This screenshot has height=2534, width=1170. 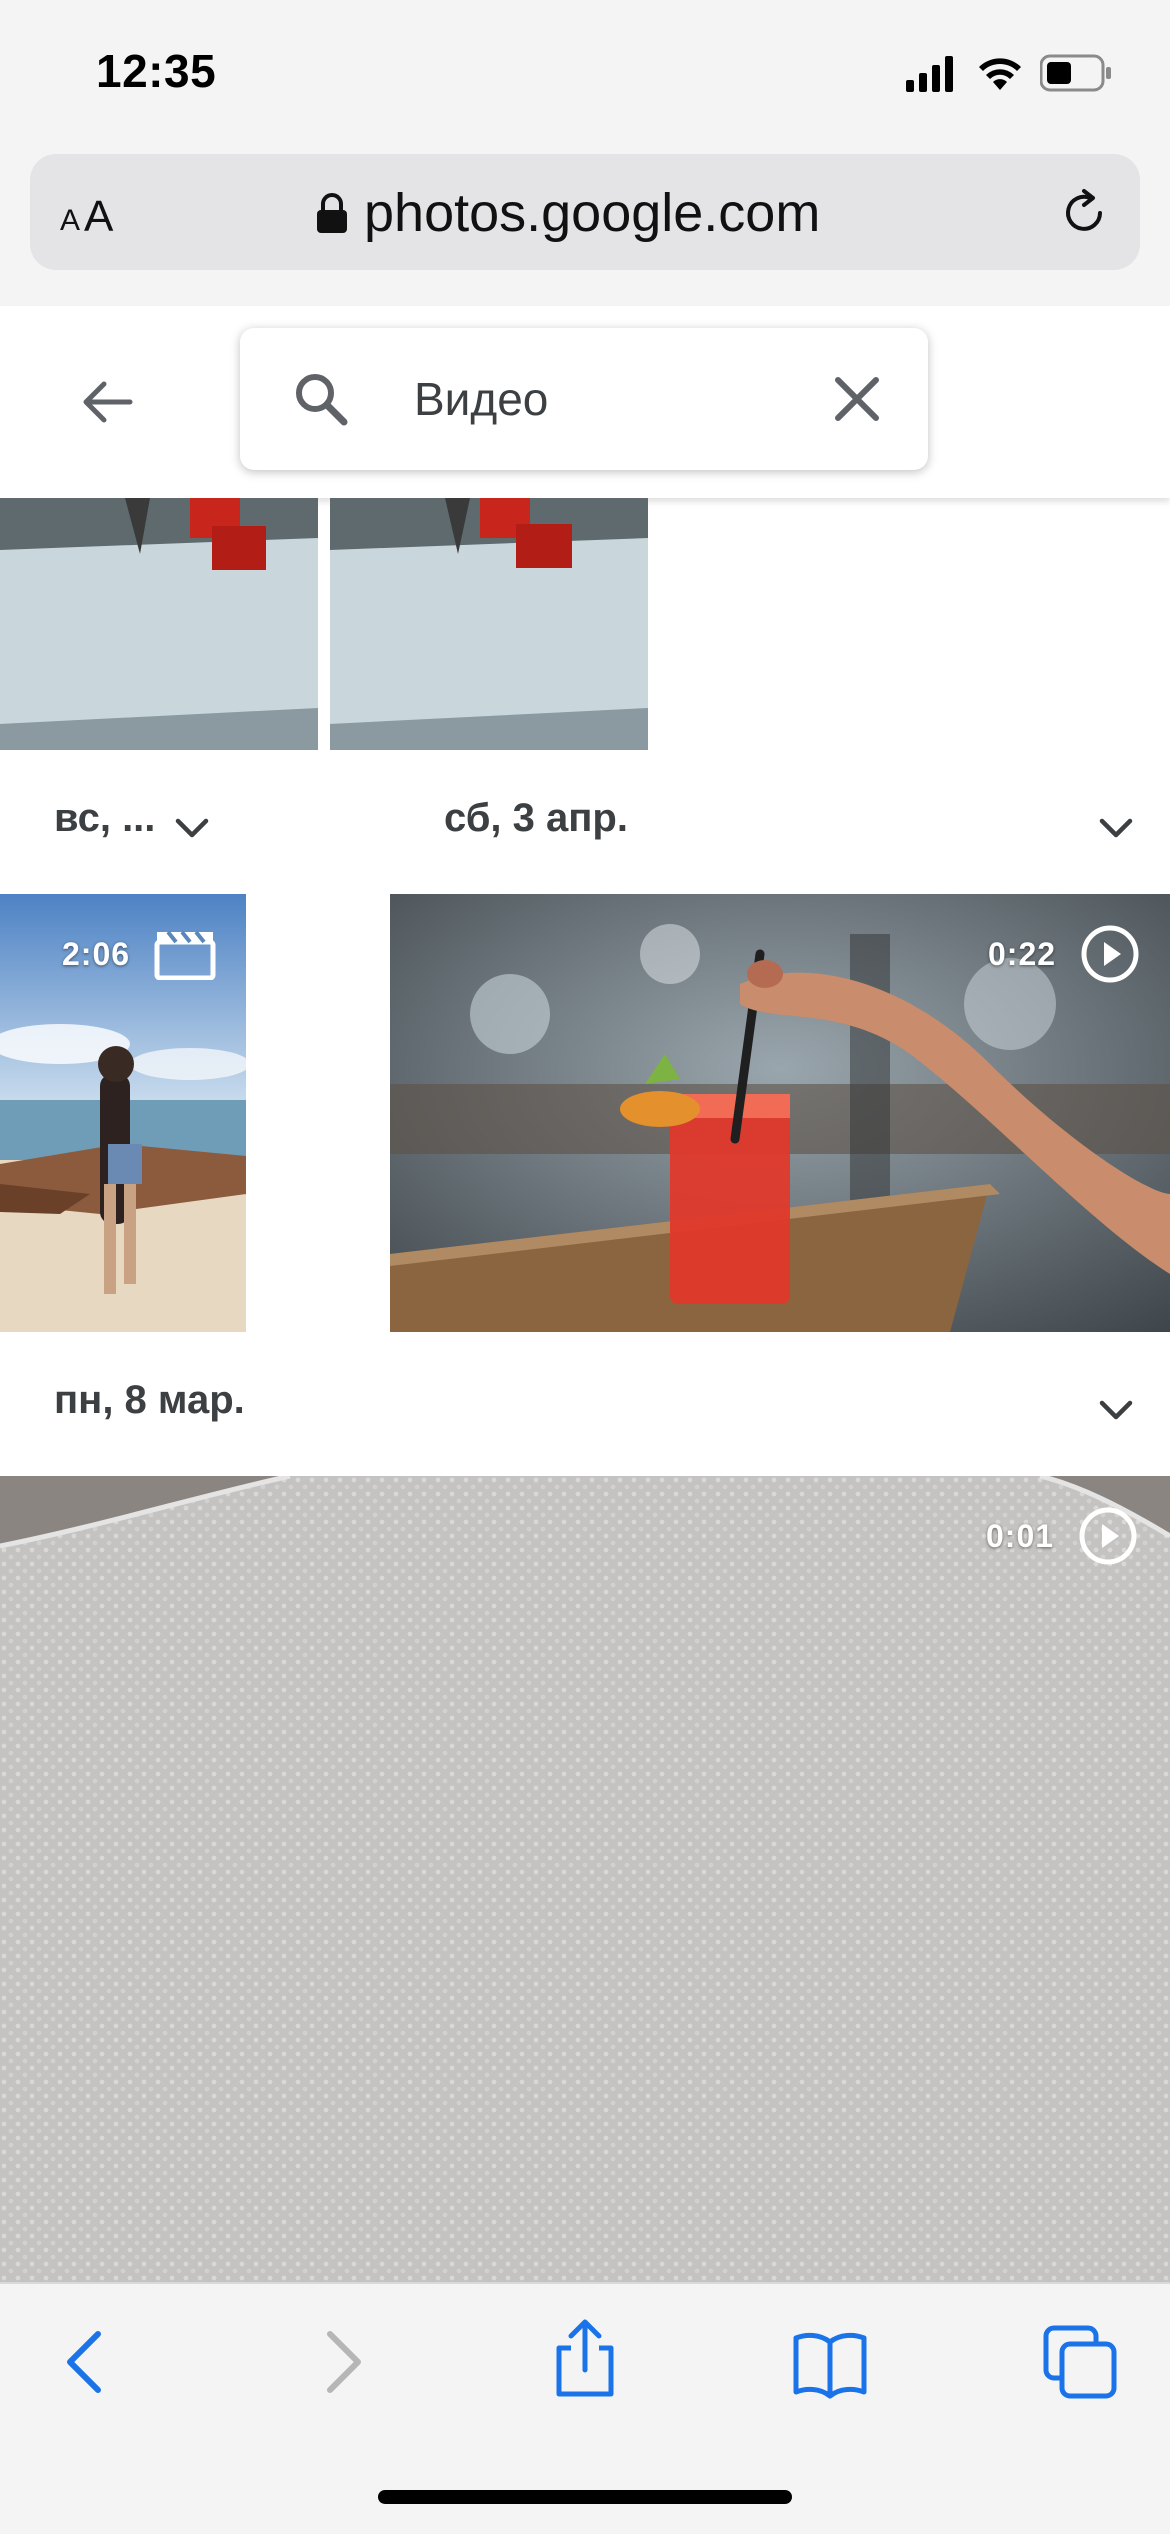 I want to click on video-thumbnail: 0:22, so click(x=780, y=1113).